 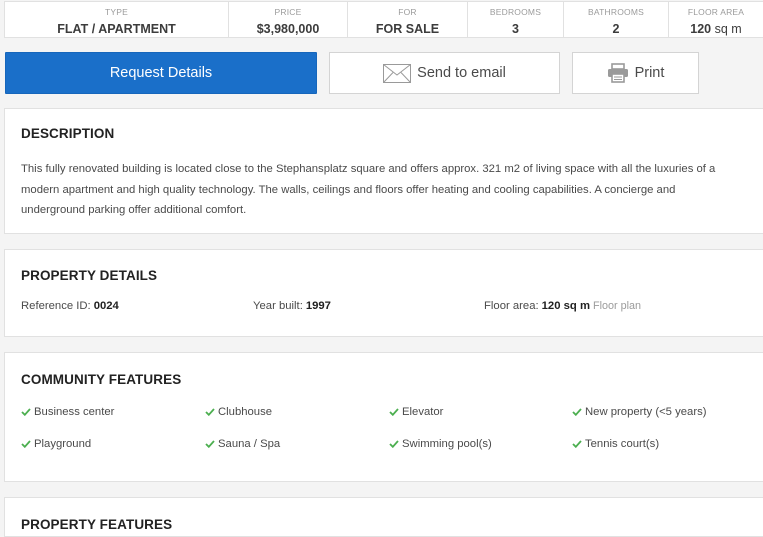 I want to click on feature-item: Sauna / Spa, so click(x=242, y=444).